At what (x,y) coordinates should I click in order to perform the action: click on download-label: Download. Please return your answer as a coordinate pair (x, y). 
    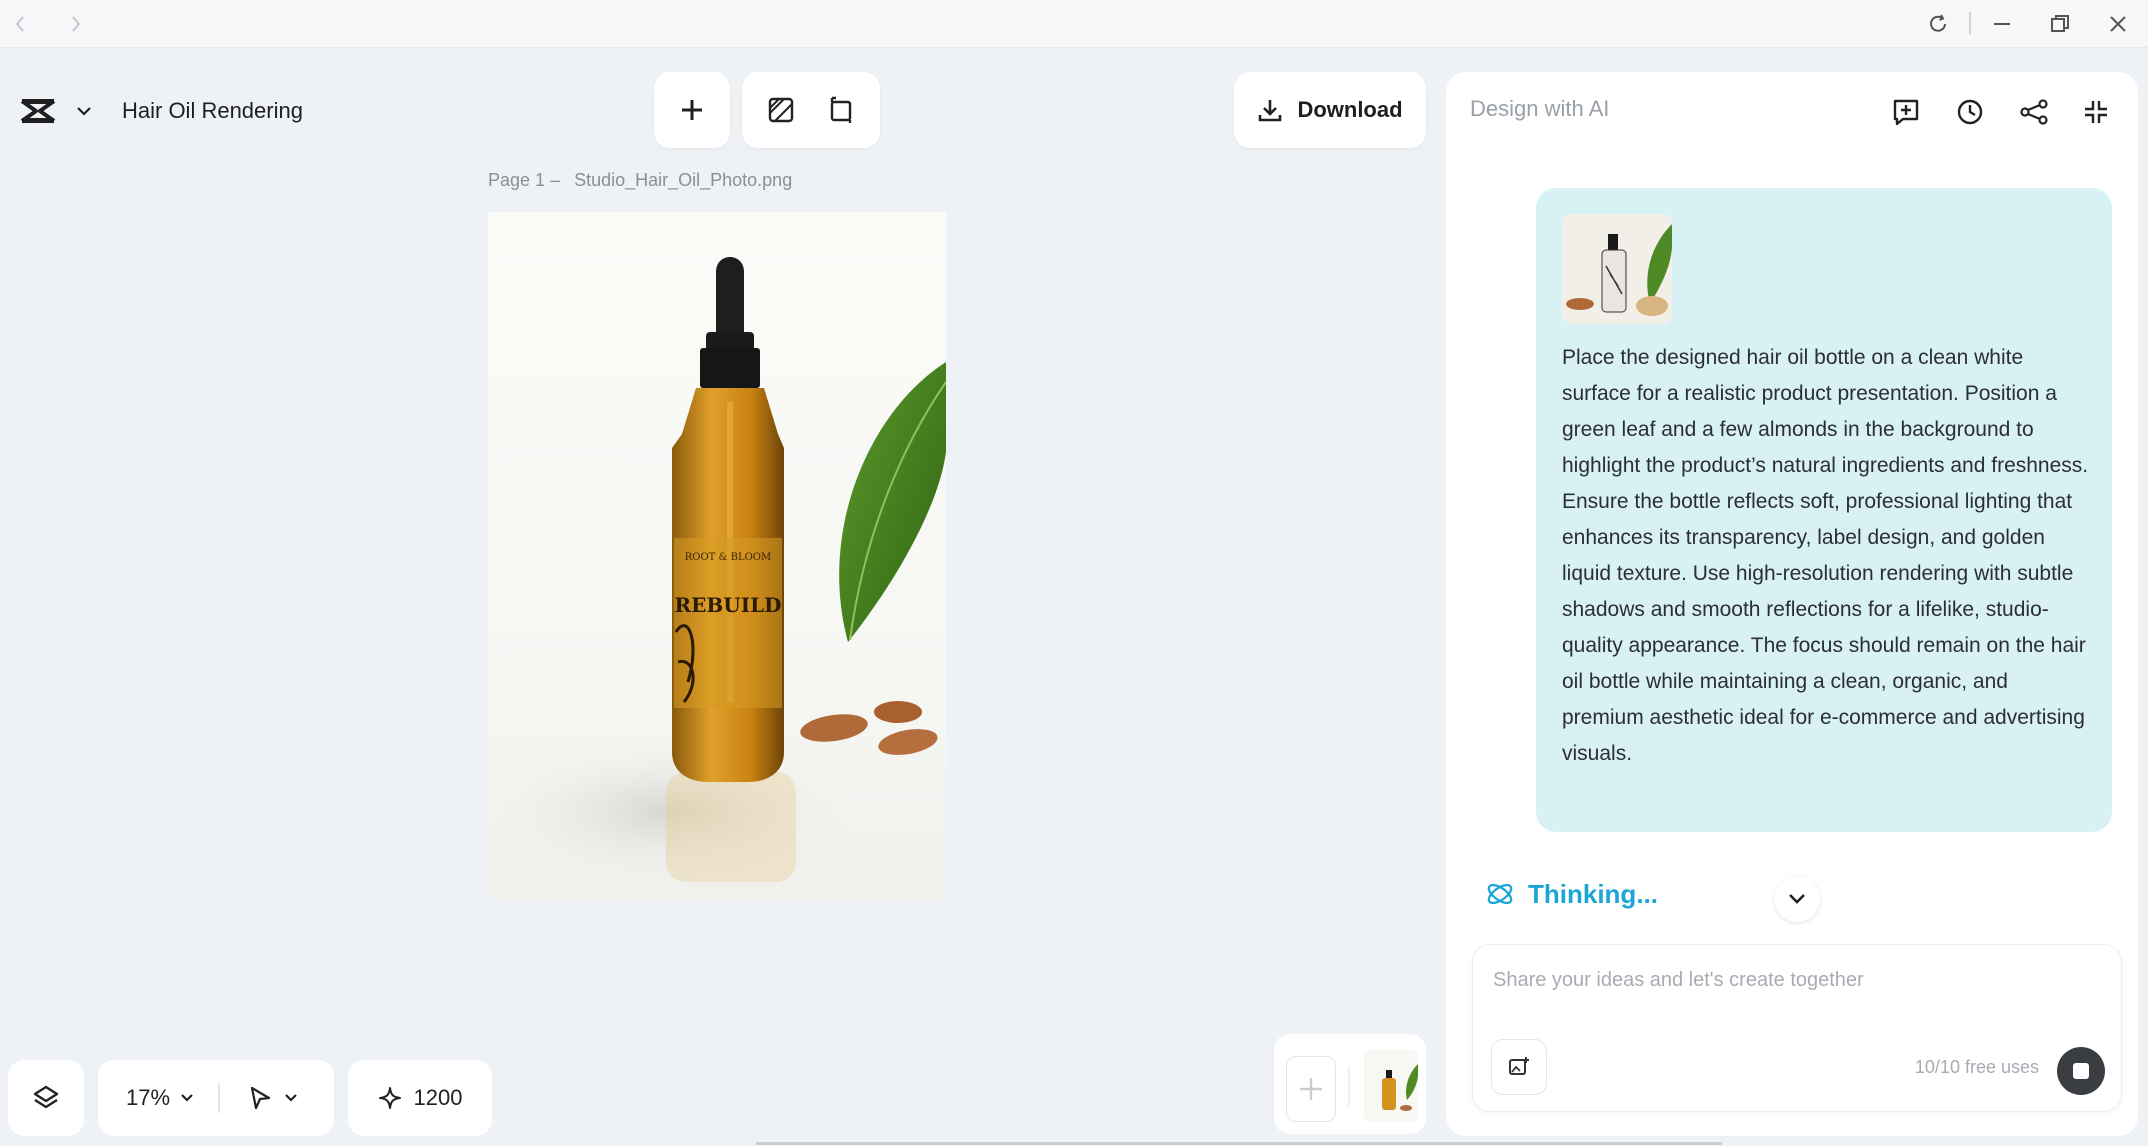
    Looking at the image, I should click on (1350, 109).